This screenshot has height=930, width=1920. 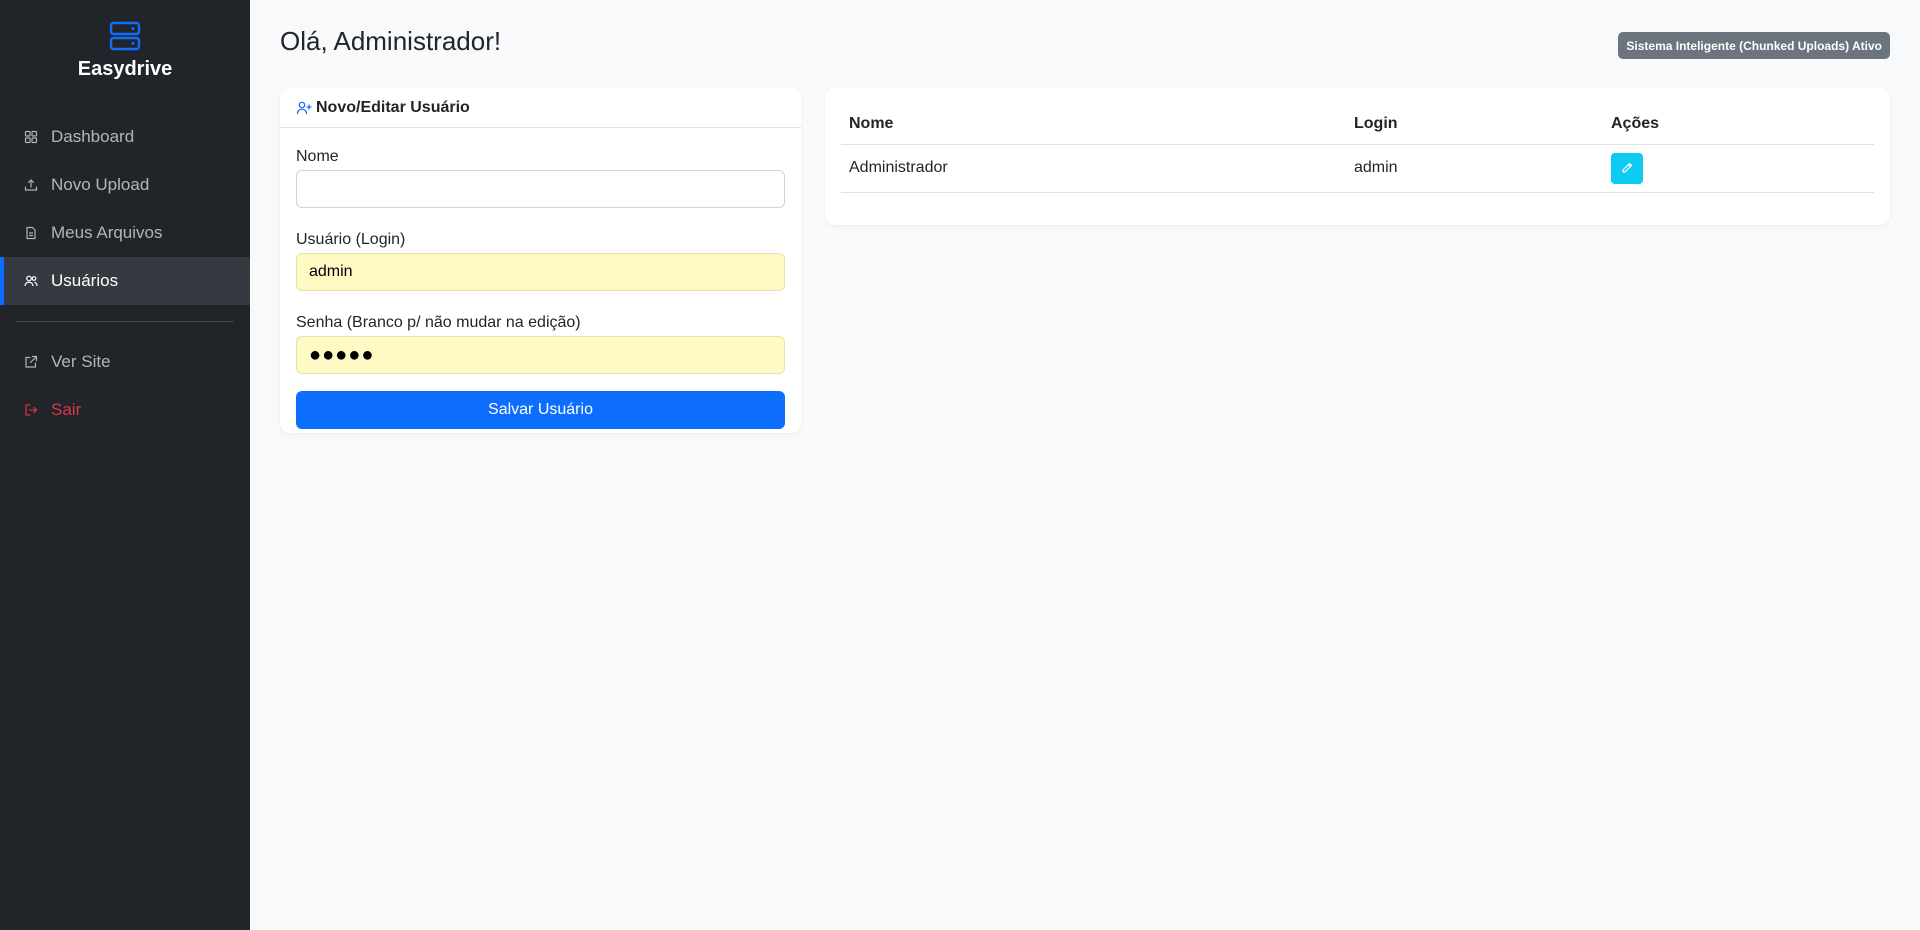 What do you see at coordinates (1738, 168) in the screenshot?
I see `cell-acoes` at bounding box center [1738, 168].